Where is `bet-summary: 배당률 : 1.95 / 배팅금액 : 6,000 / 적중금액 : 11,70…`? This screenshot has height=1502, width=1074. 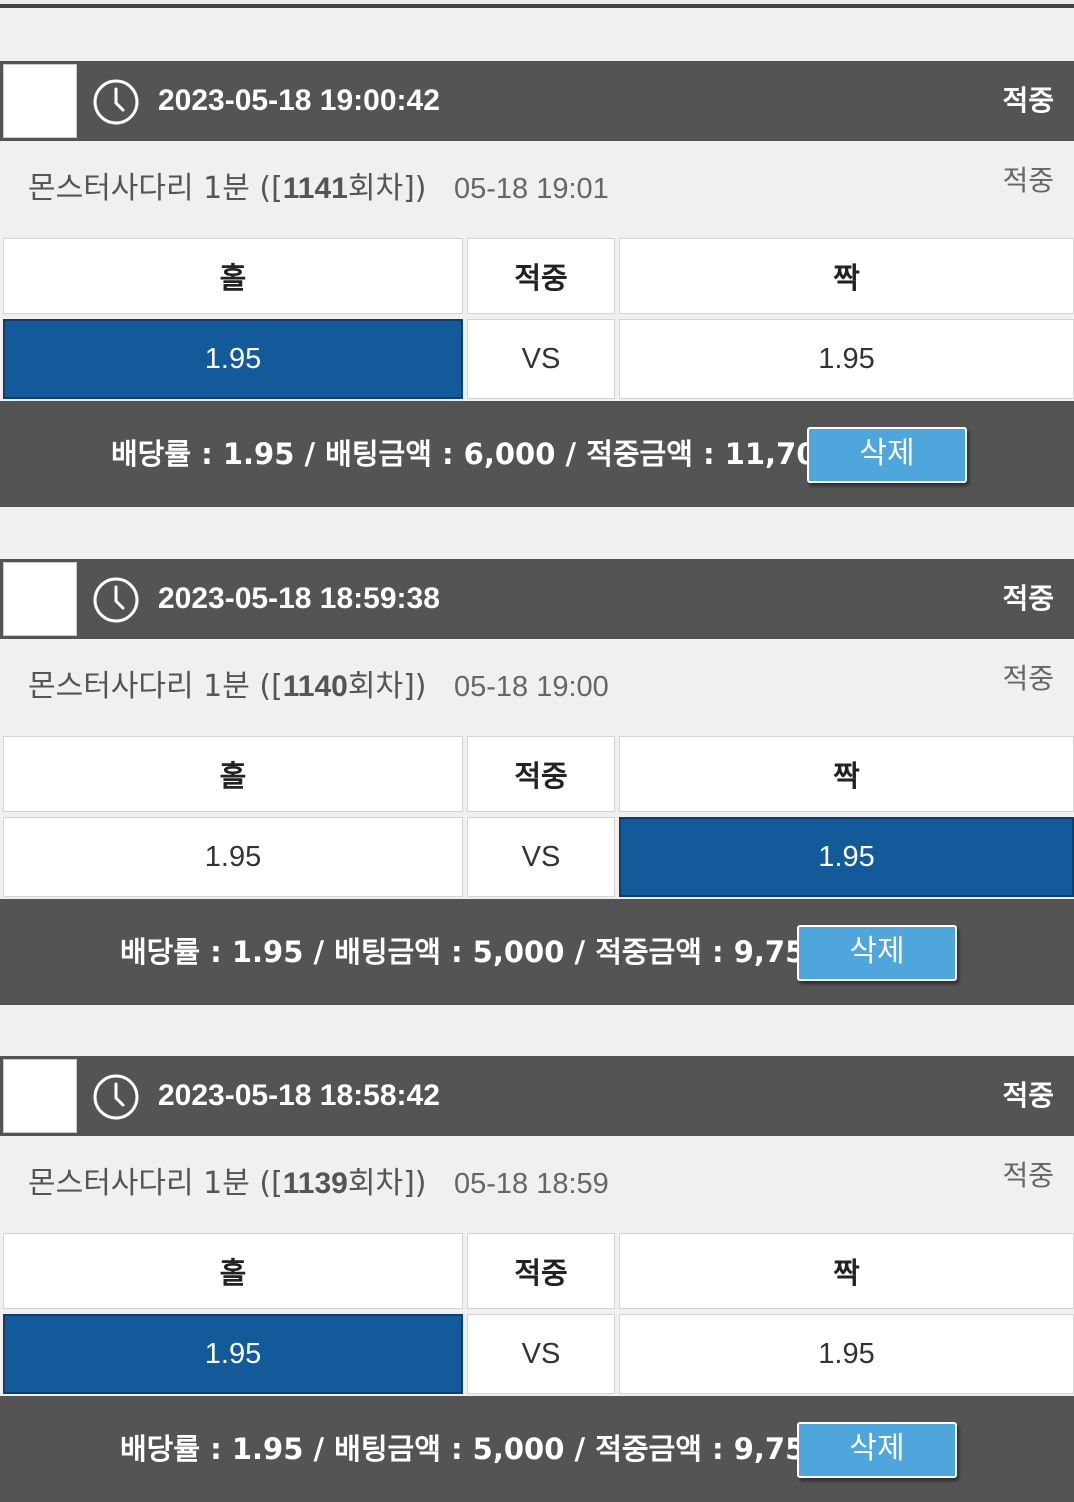
bet-summary: 배당률 : 1.95 / 배팅금액 : 6,000 / 적중금액 : 11,70… is located at coordinates (474, 454).